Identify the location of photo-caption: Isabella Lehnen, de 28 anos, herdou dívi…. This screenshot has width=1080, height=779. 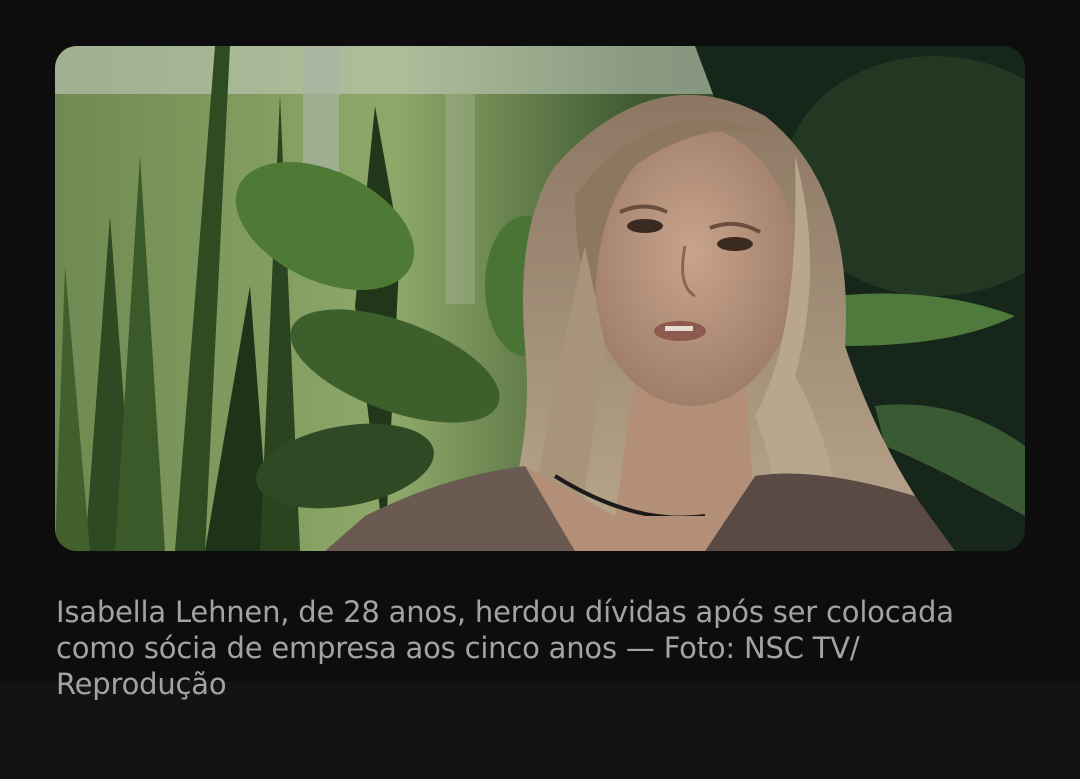
(505, 648).